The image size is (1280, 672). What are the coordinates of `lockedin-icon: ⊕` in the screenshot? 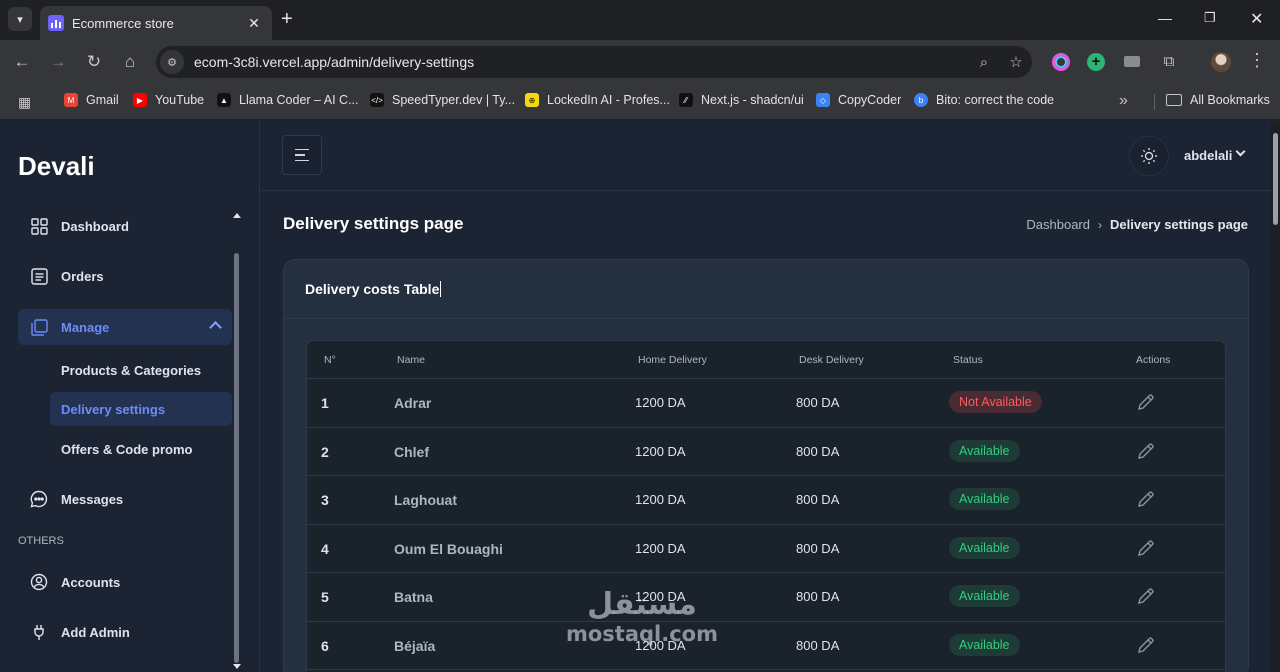 It's located at (532, 100).